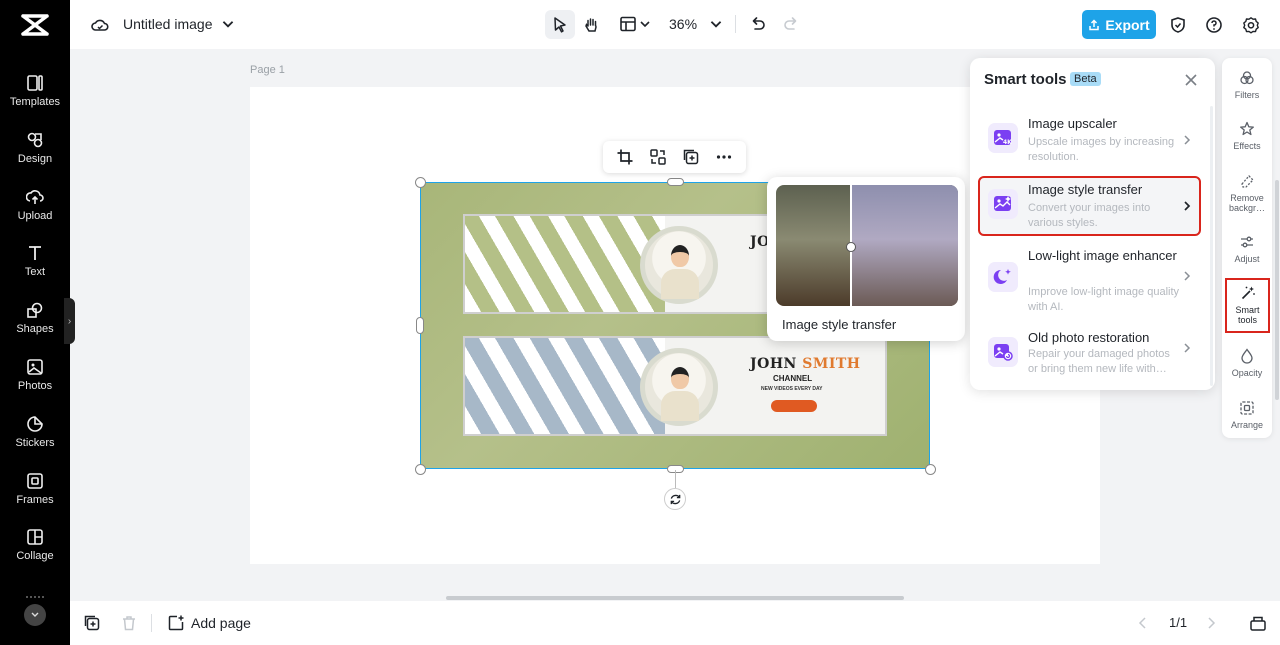 The width and height of the screenshot is (1280, 645). I want to click on next-page-button, so click(1211, 623).